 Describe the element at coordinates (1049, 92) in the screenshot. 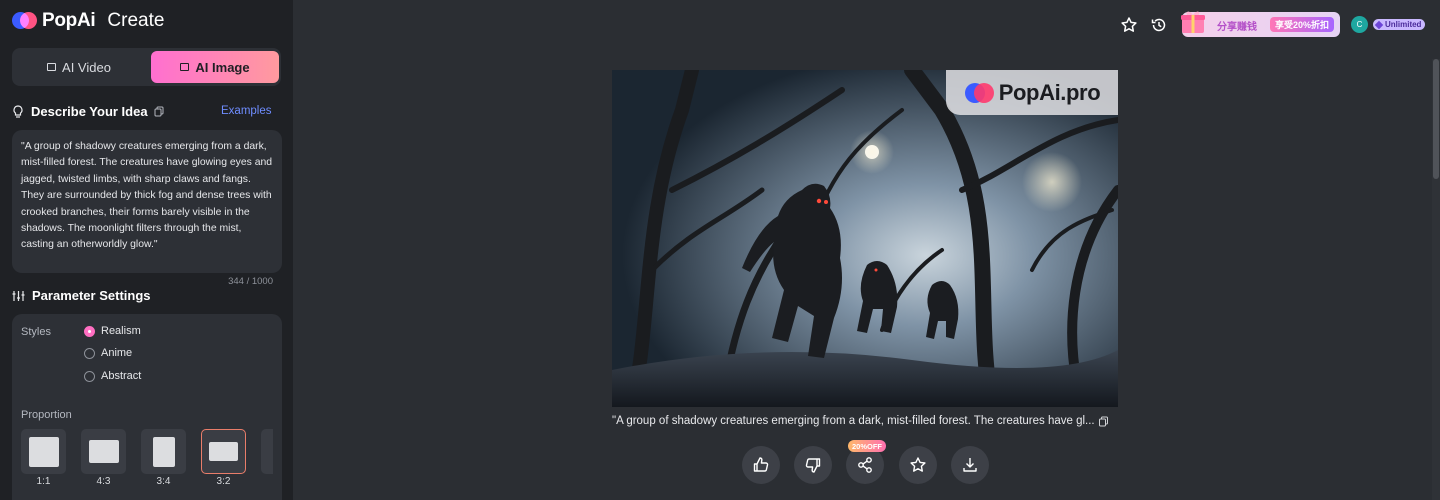

I see `watermark-text: PopAi.pro` at that location.